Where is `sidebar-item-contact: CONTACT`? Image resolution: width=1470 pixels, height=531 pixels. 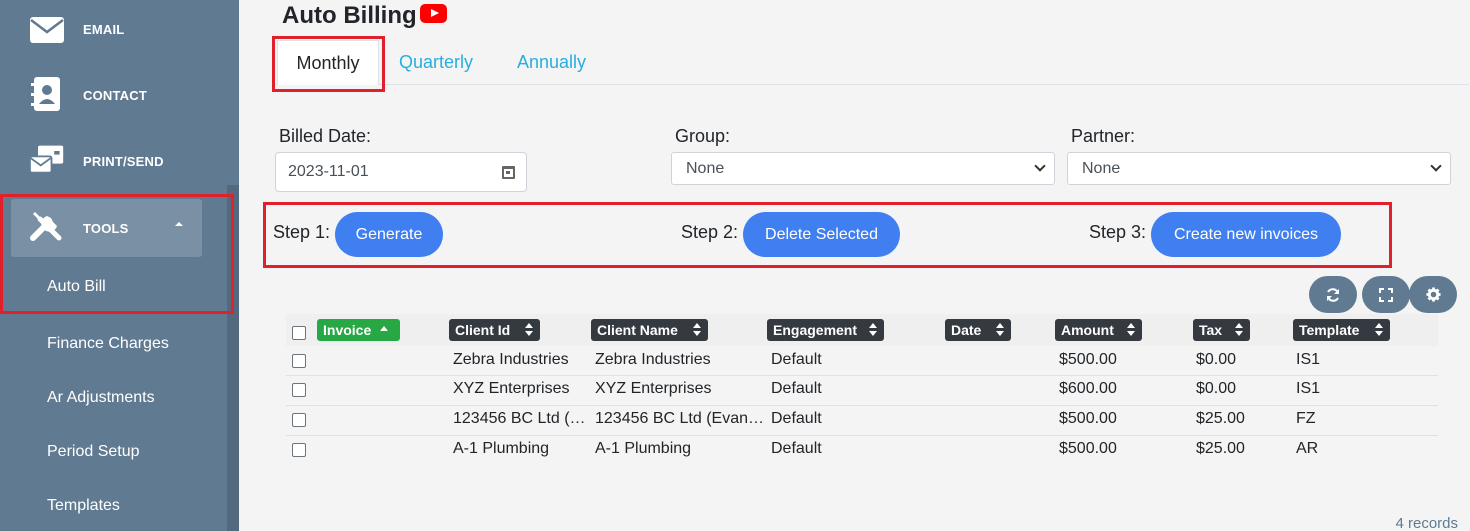
sidebar-item-contact: CONTACT is located at coordinates (113, 95).